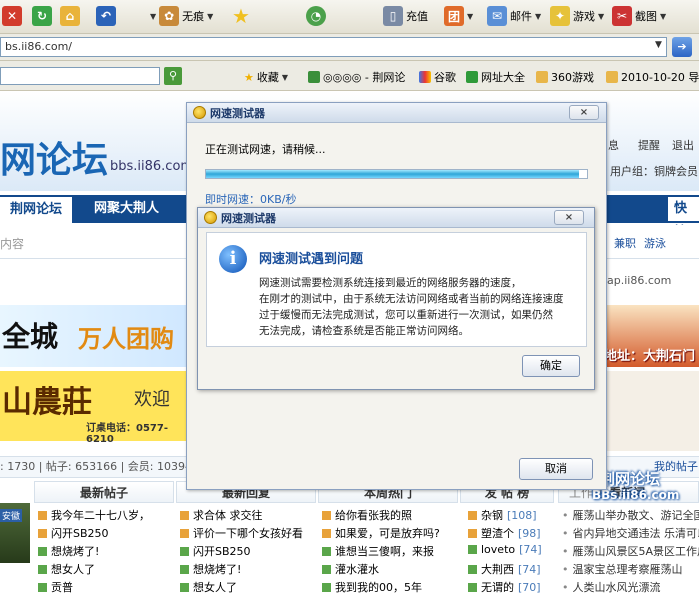 The image size is (699, 600). What do you see at coordinates (630, 479) in the screenshot?
I see `watermark-logo: 荆网论坛` at bounding box center [630, 479].